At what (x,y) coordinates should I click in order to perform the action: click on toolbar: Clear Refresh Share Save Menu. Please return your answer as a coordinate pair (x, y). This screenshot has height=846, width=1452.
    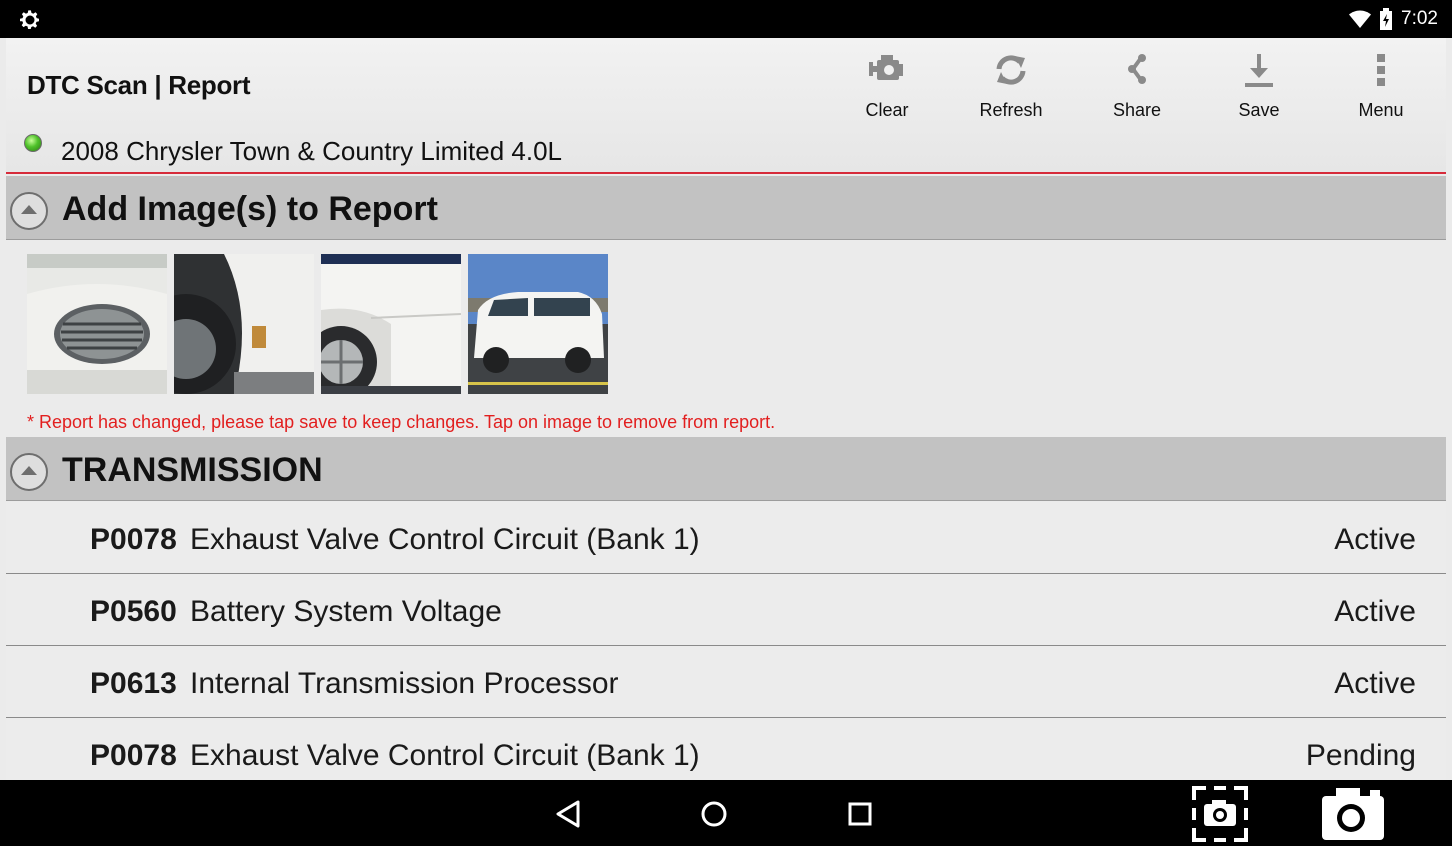
    Looking at the image, I should click on (1136, 88).